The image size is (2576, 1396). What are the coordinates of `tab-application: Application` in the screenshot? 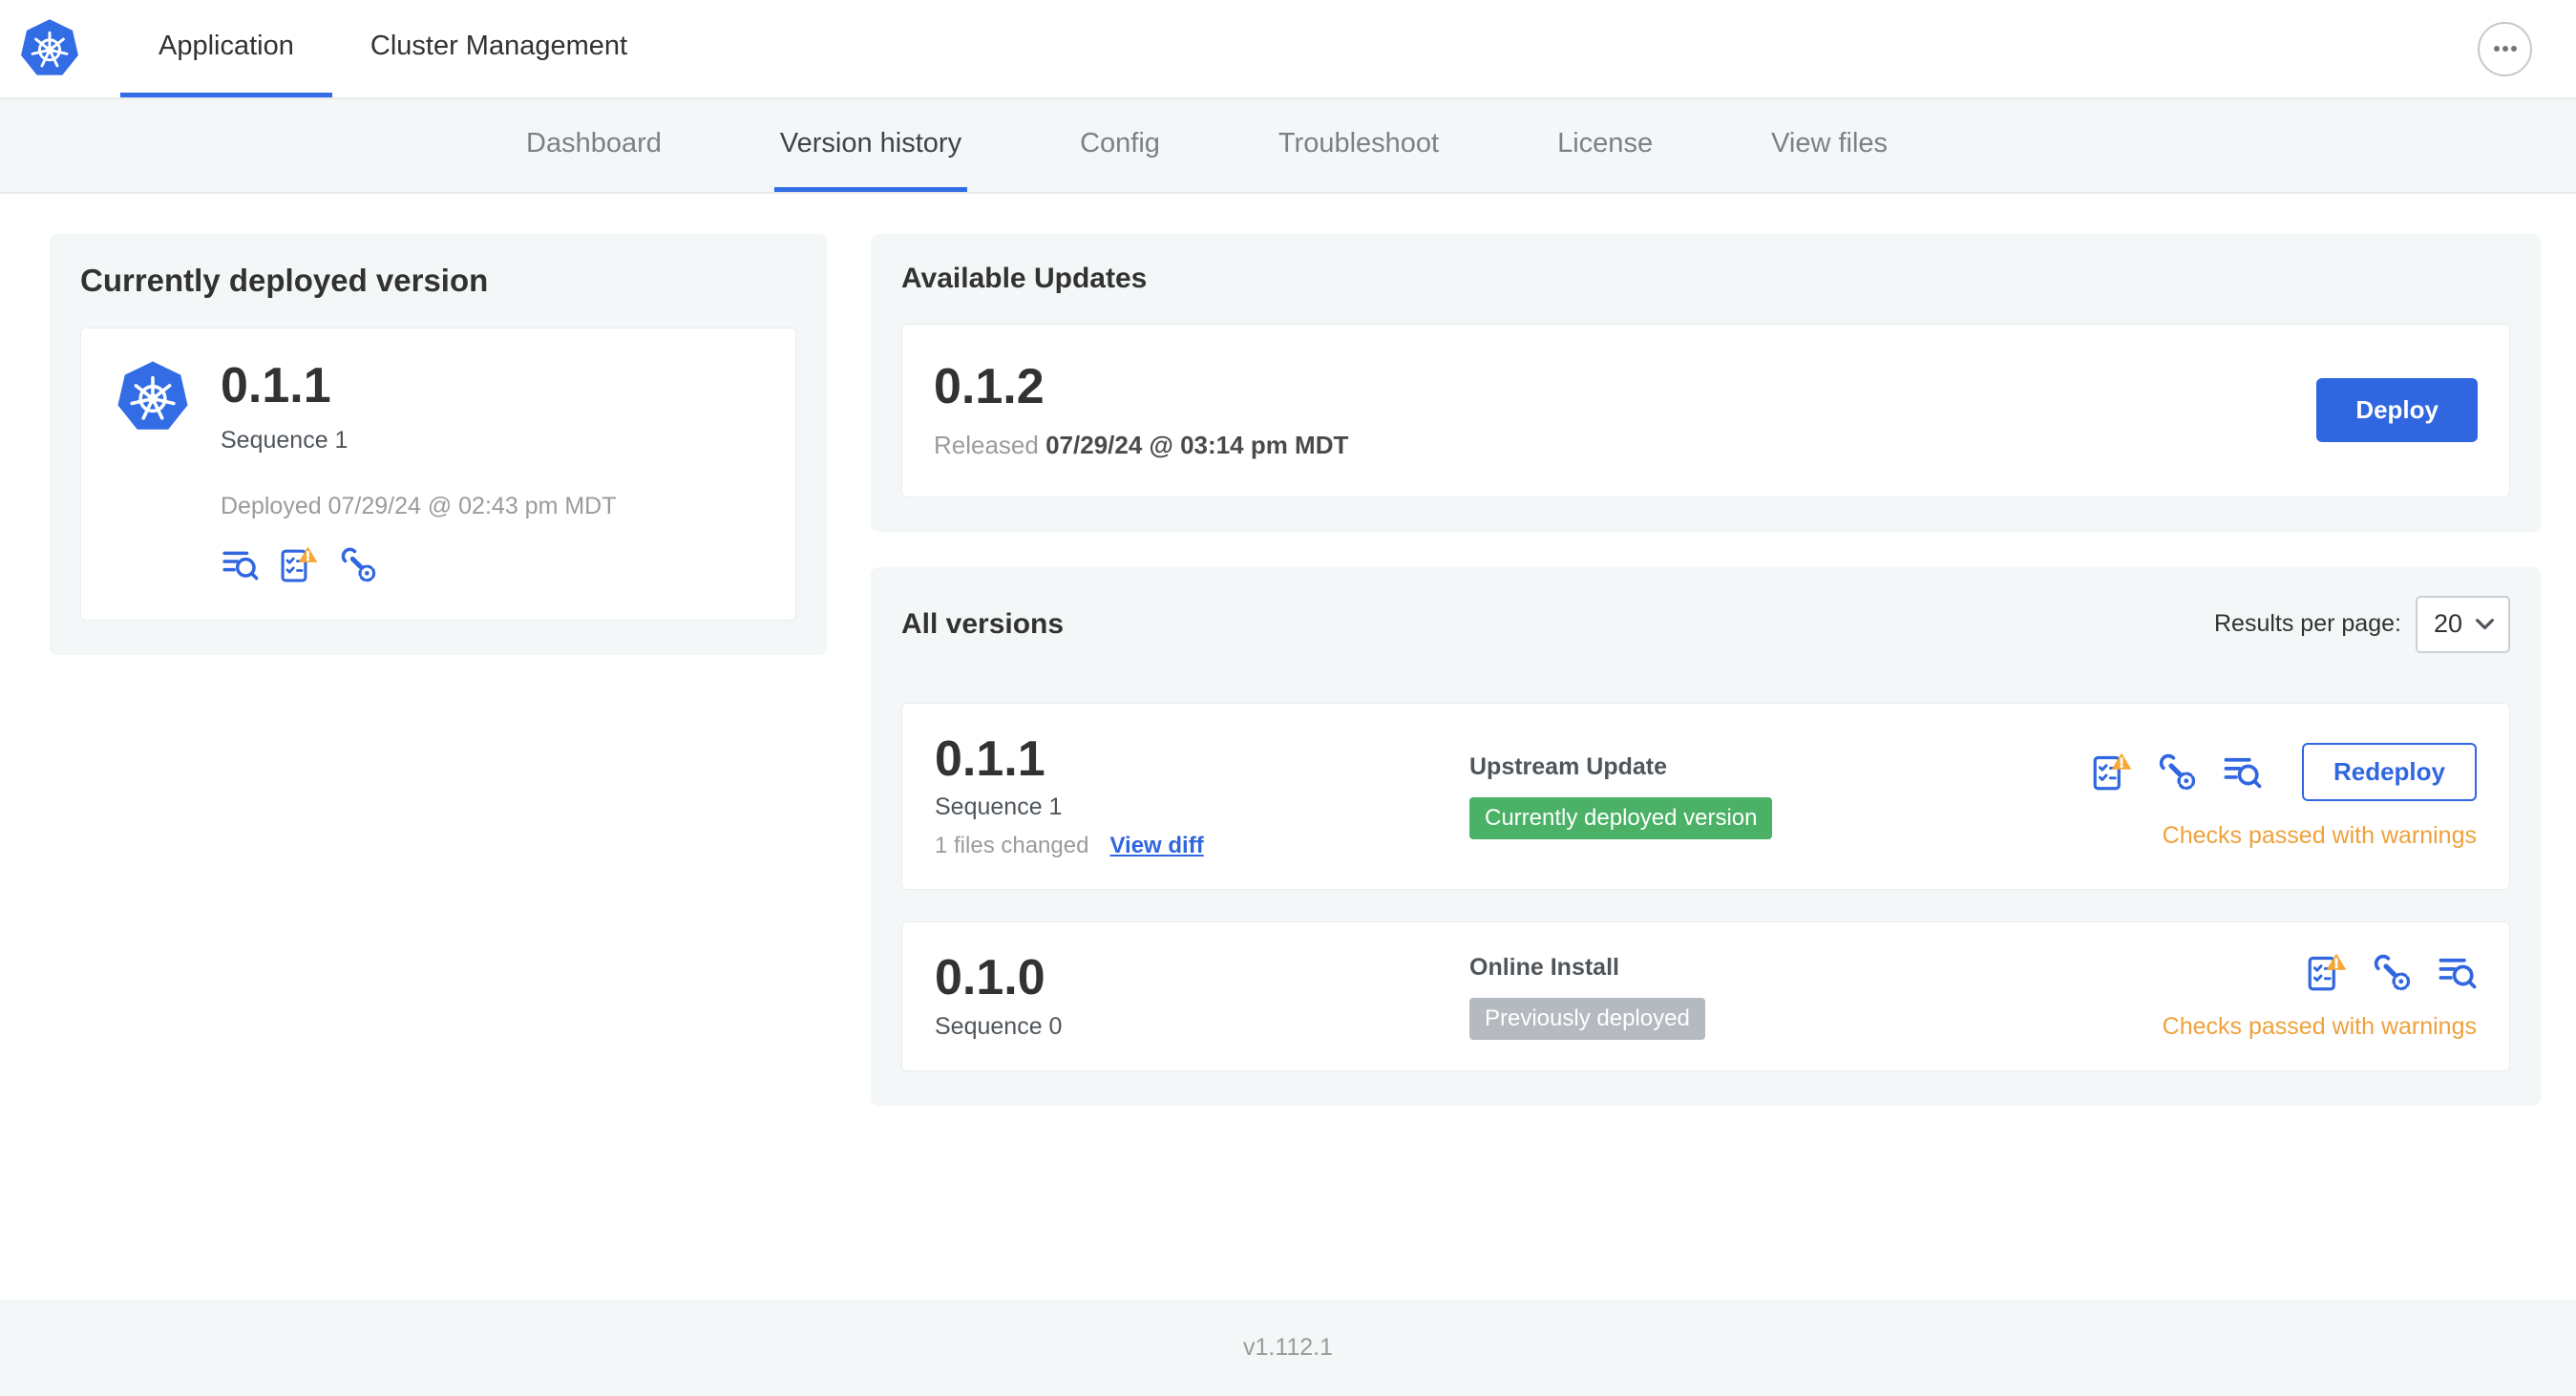 It's located at (226, 48).